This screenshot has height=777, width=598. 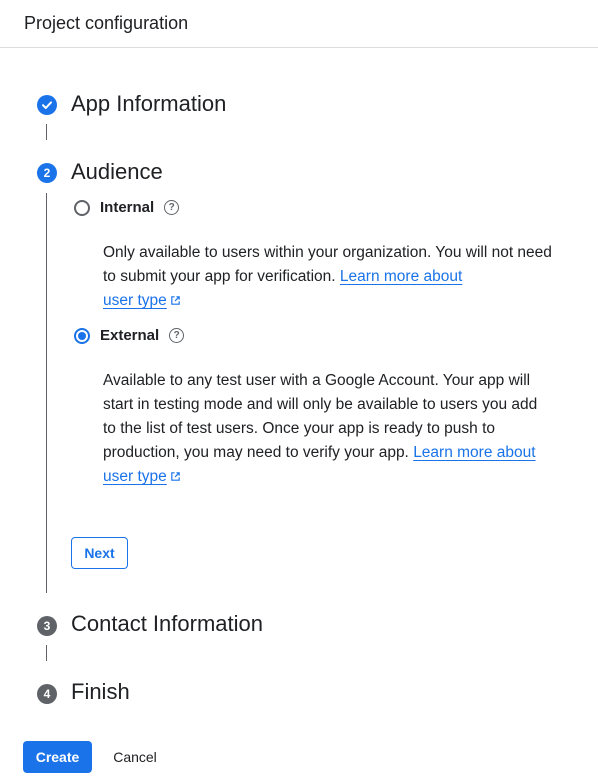 I want to click on cancel-button: Cancel, so click(x=135, y=757).